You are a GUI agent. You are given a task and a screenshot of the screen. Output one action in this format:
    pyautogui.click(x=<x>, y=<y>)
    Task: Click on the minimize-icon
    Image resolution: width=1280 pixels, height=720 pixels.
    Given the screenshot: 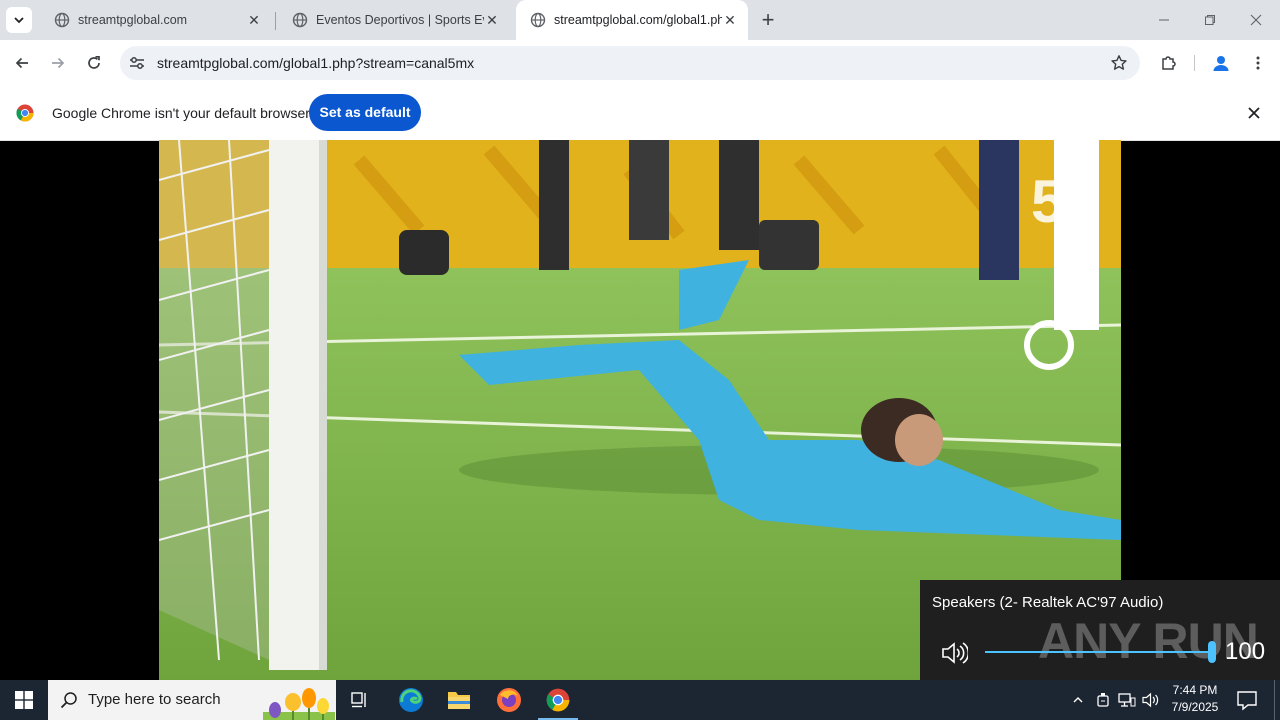 What is the action you would take?
    pyautogui.click(x=1164, y=20)
    